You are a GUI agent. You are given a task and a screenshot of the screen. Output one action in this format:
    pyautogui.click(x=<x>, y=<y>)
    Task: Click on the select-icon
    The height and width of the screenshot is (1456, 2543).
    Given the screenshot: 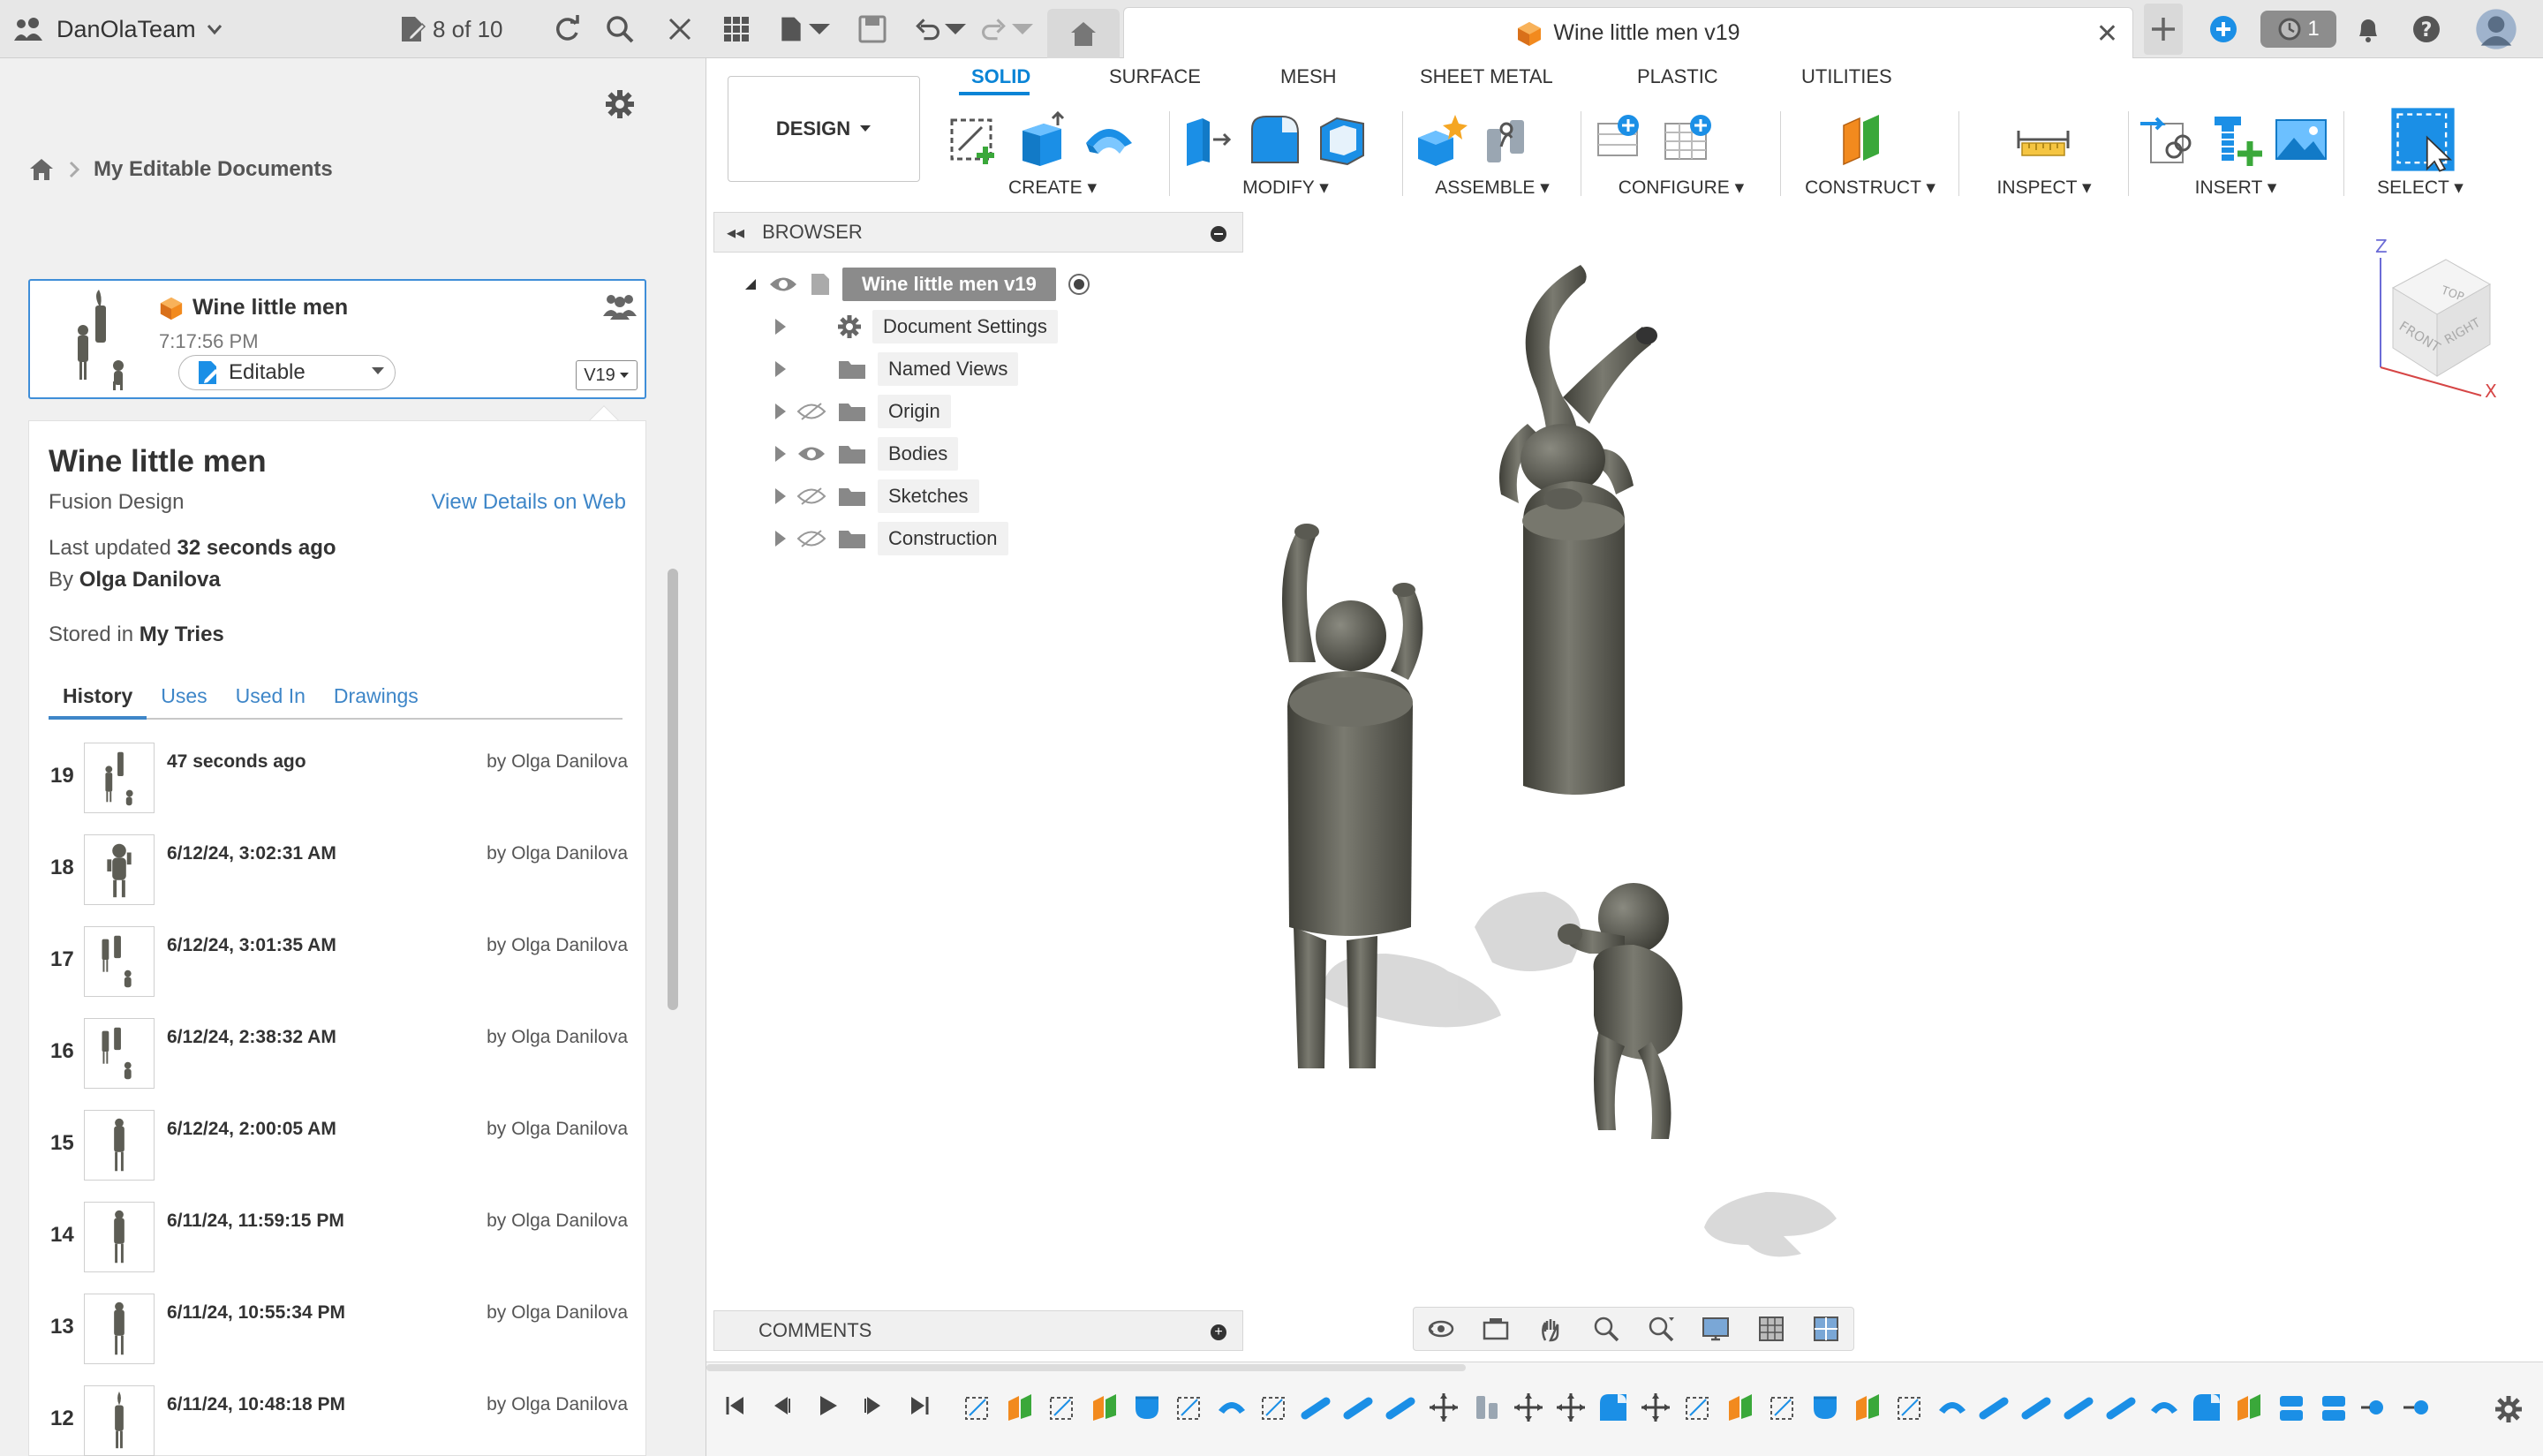 What is the action you would take?
    pyautogui.click(x=2423, y=139)
    